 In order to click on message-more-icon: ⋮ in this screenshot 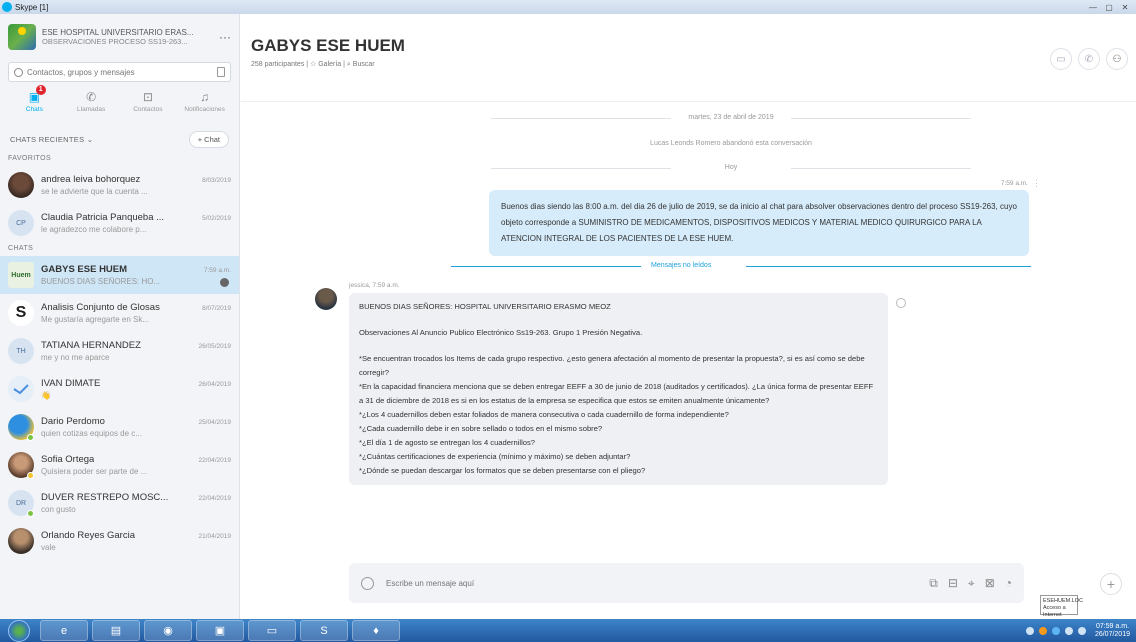, I will do `click(1036, 183)`.